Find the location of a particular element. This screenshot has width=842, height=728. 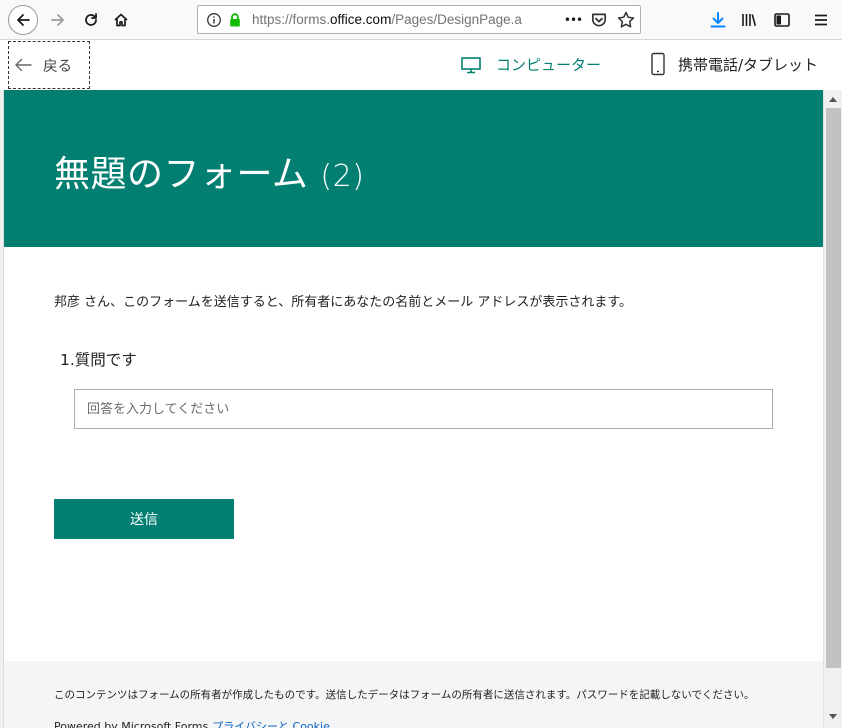

library-icon is located at coordinates (749, 20).